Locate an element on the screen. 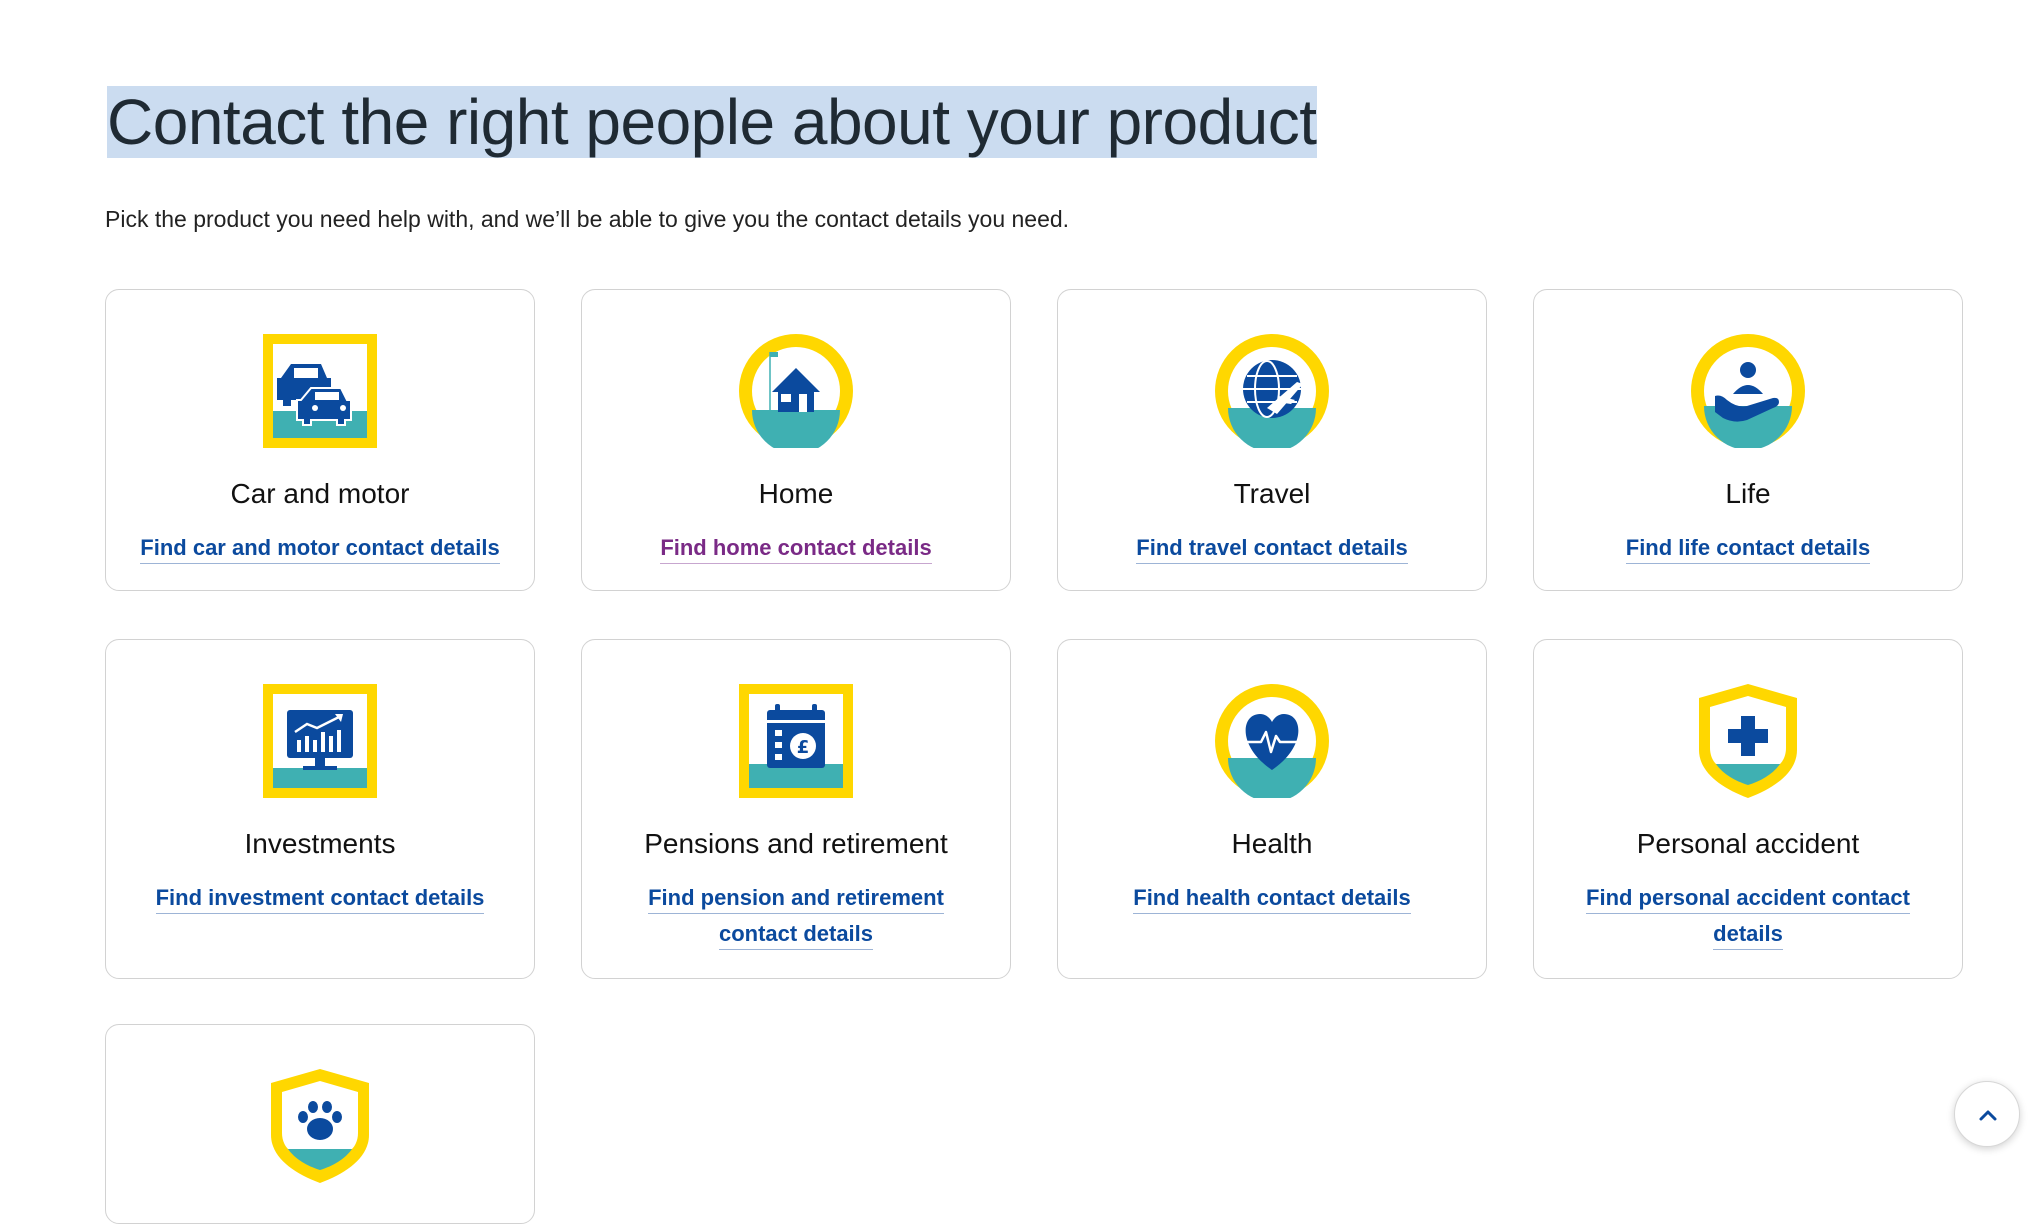 This screenshot has height=1224, width=2035. travel-contact-link: Find travel contact details is located at coordinates (1272, 548).